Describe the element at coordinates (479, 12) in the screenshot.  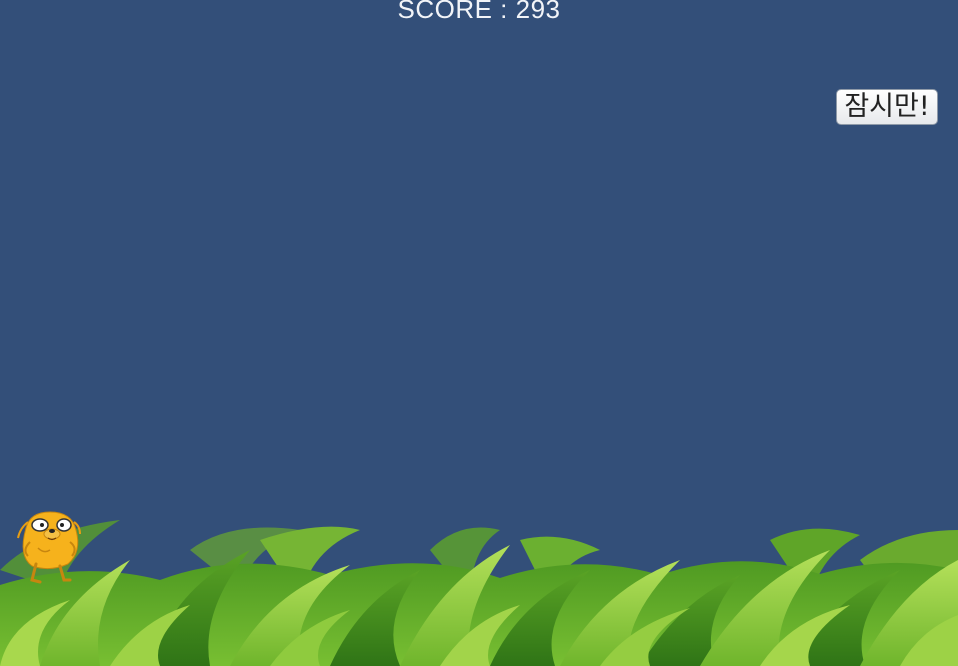
I see `score-display: SCORE : 293` at that location.